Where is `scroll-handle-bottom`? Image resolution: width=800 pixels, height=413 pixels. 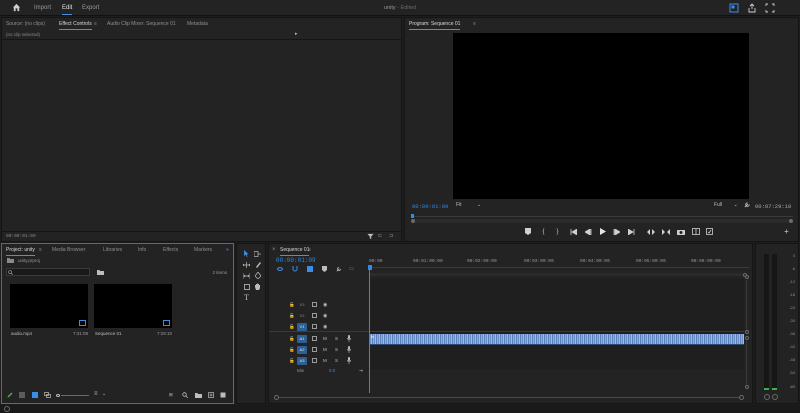
scroll-handle-bottom is located at coordinates (747, 387).